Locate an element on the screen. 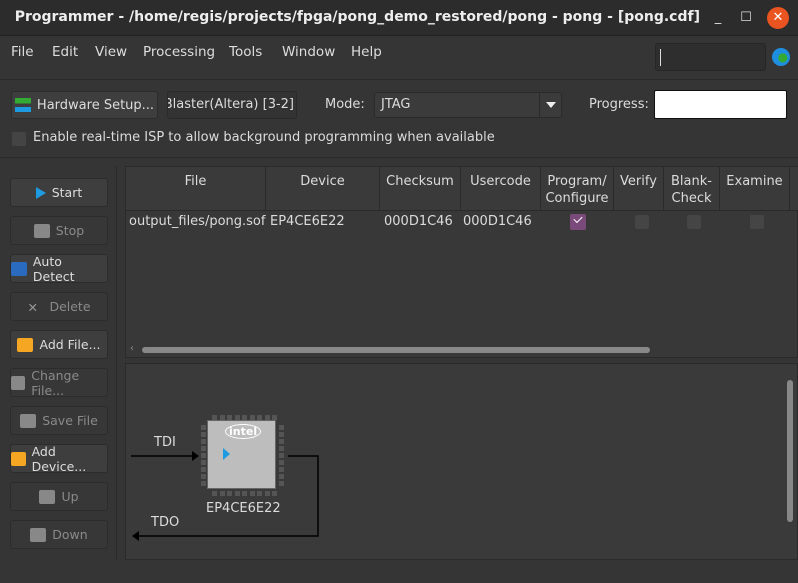 This screenshot has height=583, width=798. button-label: Delete is located at coordinates (70, 306).